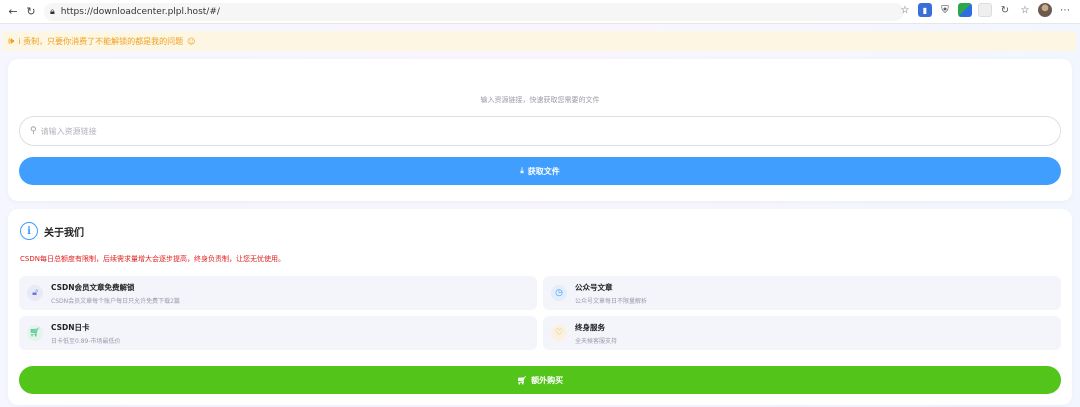 The image size is (1080, 407). What do you see at coordinates (802, 293) in the screenshot?
I see `feature-wechat-article: ◷ 公众号文章 公众号文章每日不限量解析` at bounding box center [802, 293].